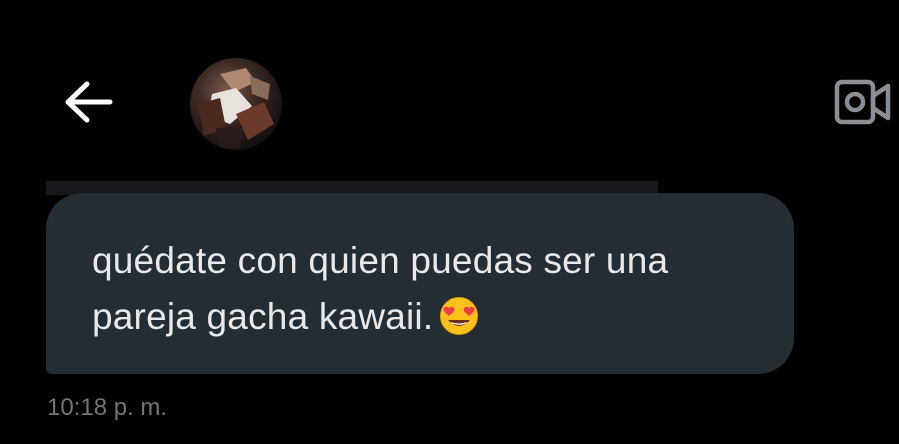 The height and width of the screenshot is (444, 899). I want to click on avatar, so click(236, 104).